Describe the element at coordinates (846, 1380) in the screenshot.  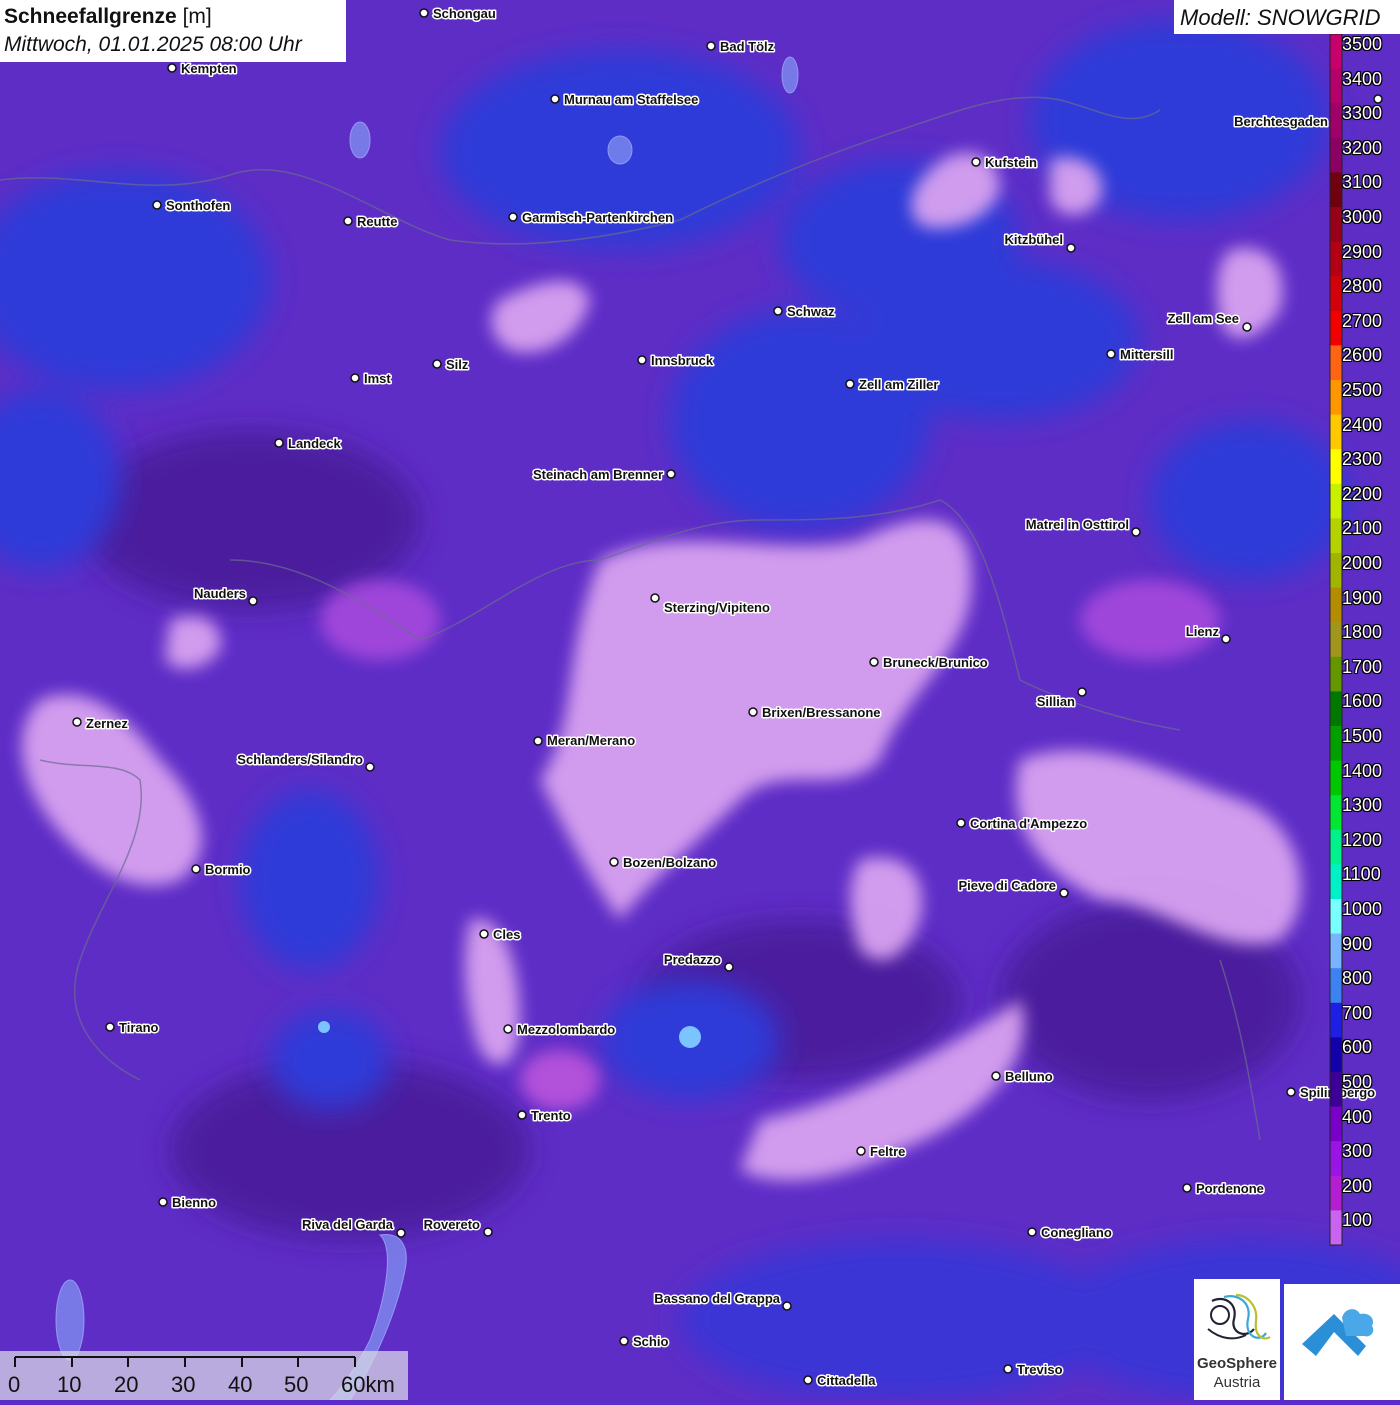
I see `city-label: Cittadella` at that location.